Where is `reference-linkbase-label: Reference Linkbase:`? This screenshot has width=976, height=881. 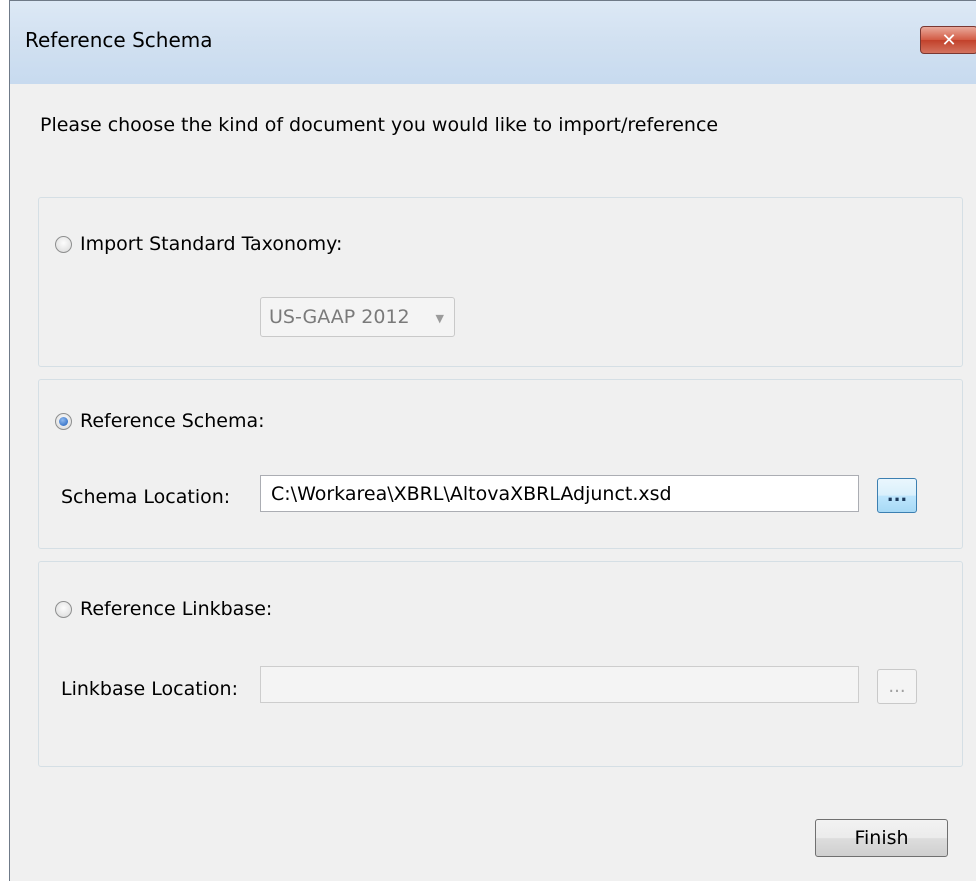
reference-linkbase-label: Reference Linkbase: is located at coordinates (176, 609).